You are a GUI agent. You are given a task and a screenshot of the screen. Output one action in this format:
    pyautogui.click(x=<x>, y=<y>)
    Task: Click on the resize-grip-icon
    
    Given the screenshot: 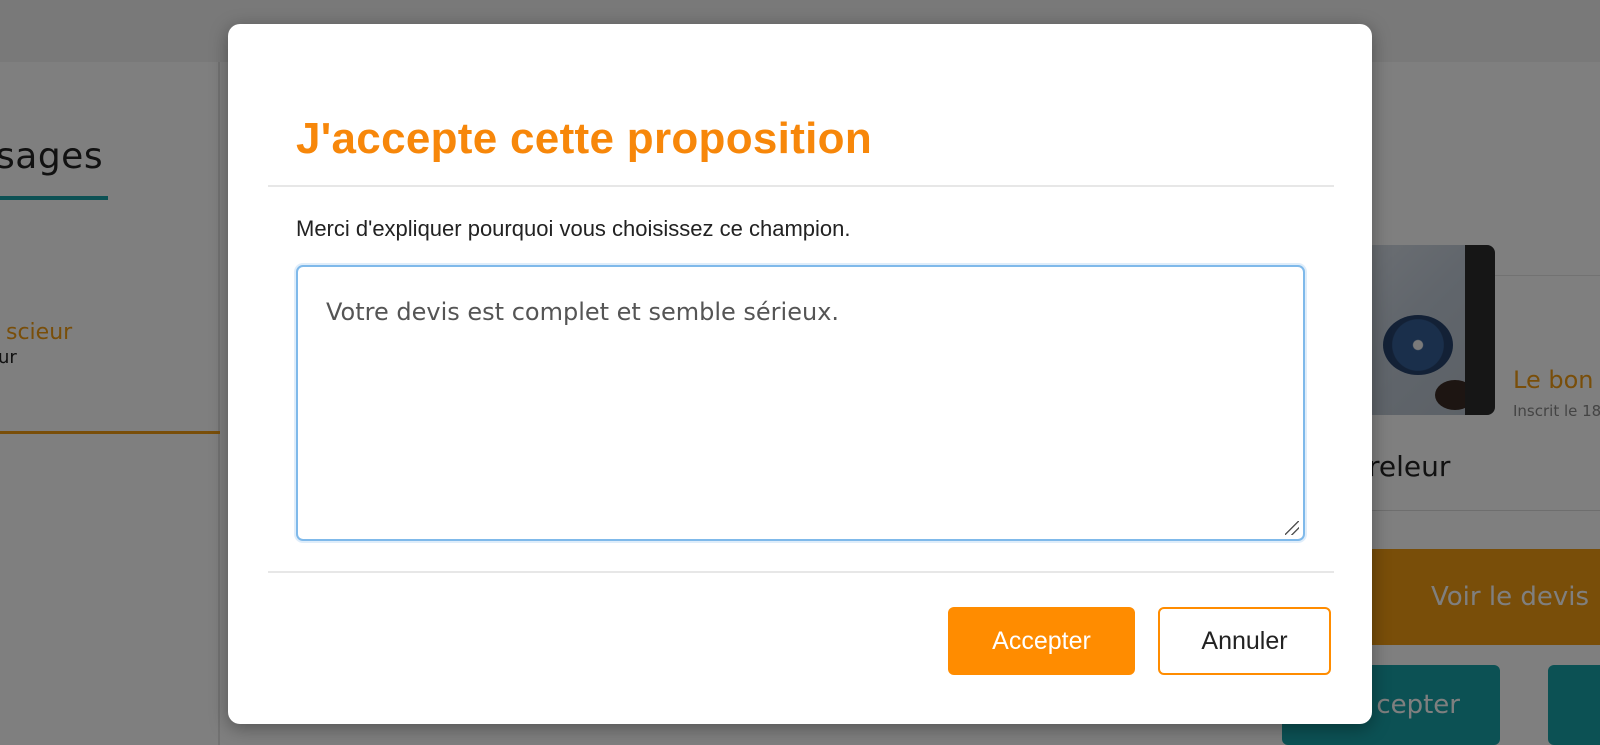 What is the action you would take?
    pyautogui.click(x=1292, y=528)
    